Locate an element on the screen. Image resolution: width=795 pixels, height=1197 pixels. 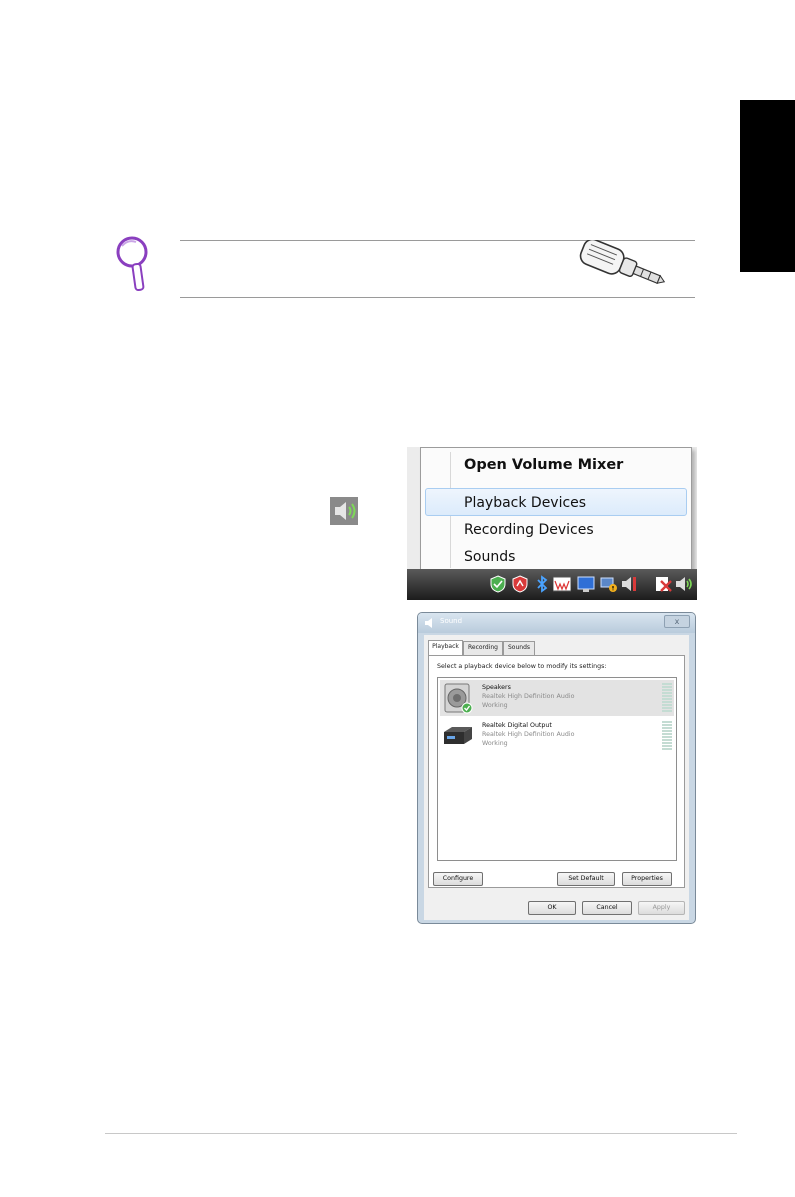
speaker-device-icon is located at coordinates (458, 698).